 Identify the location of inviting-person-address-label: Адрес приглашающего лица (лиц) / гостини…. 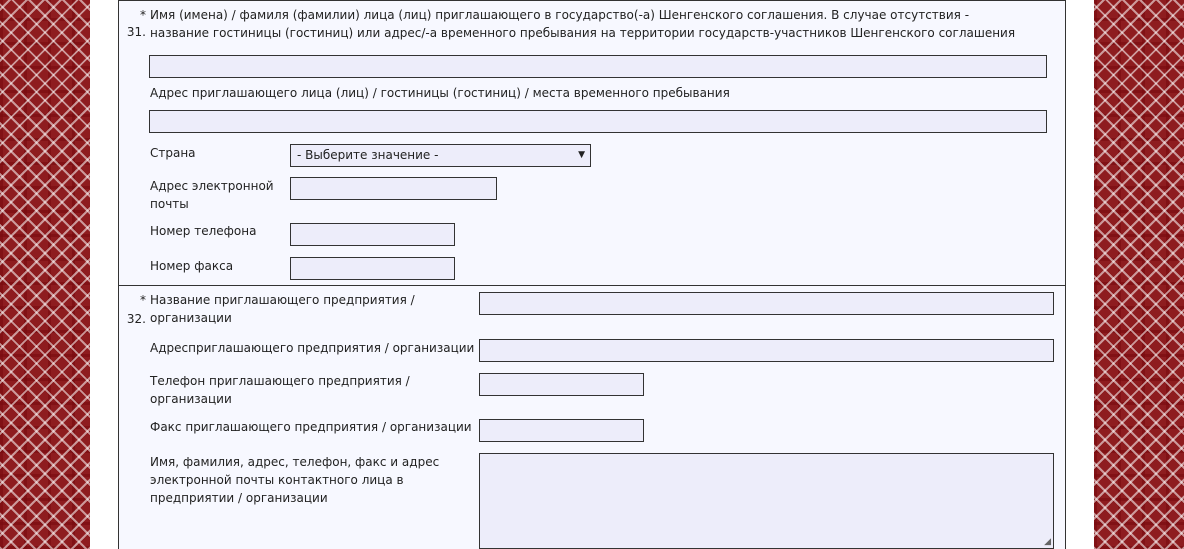
(440, 93).